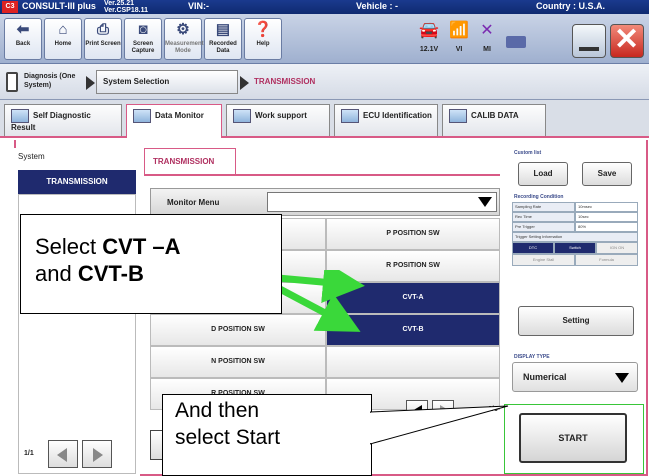 This screenshot has width=649, height=476. I want to click on close-button: ✕, so click(627, 40).